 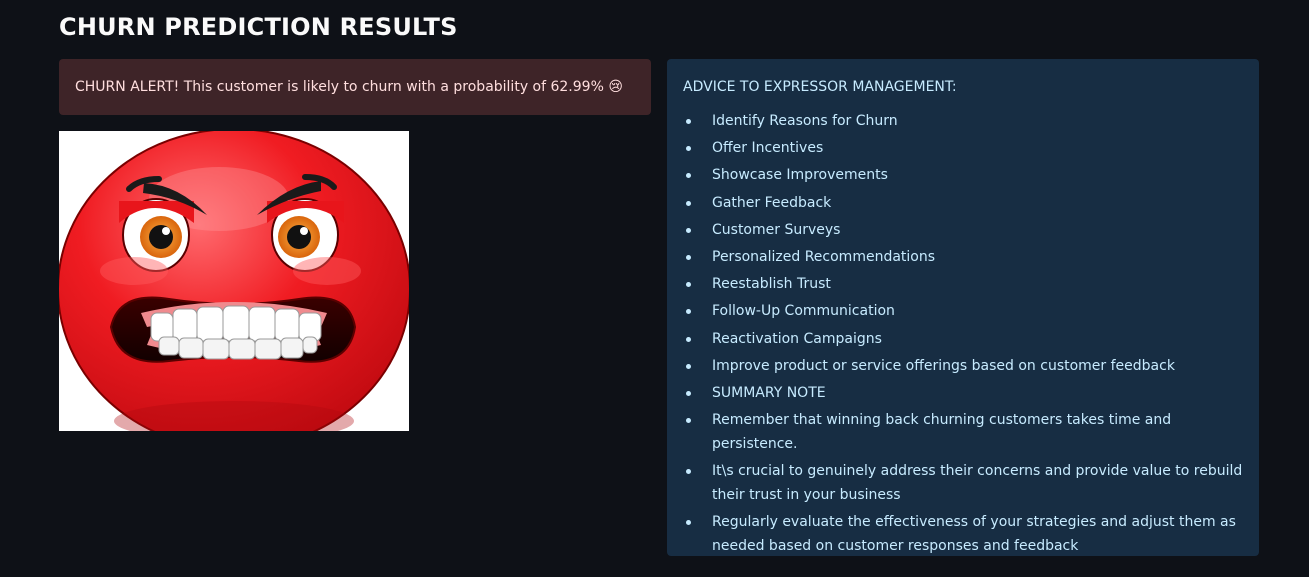 I want to click on advice-item: Follow-Up Communication, so click(x=963, y=311).